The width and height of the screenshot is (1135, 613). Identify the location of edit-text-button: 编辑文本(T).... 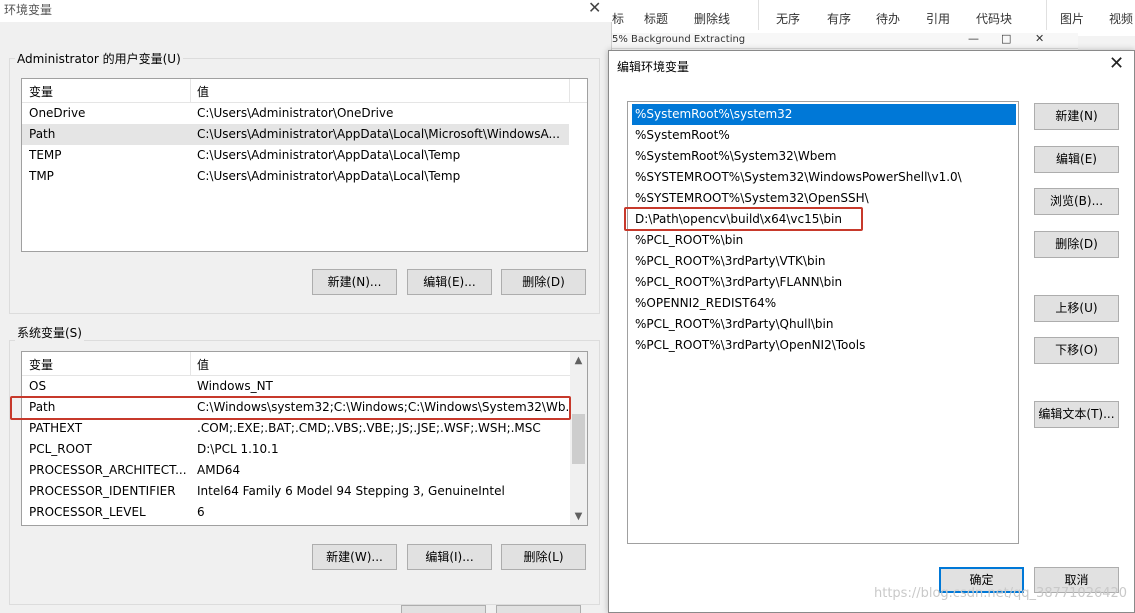
(1076, 414).